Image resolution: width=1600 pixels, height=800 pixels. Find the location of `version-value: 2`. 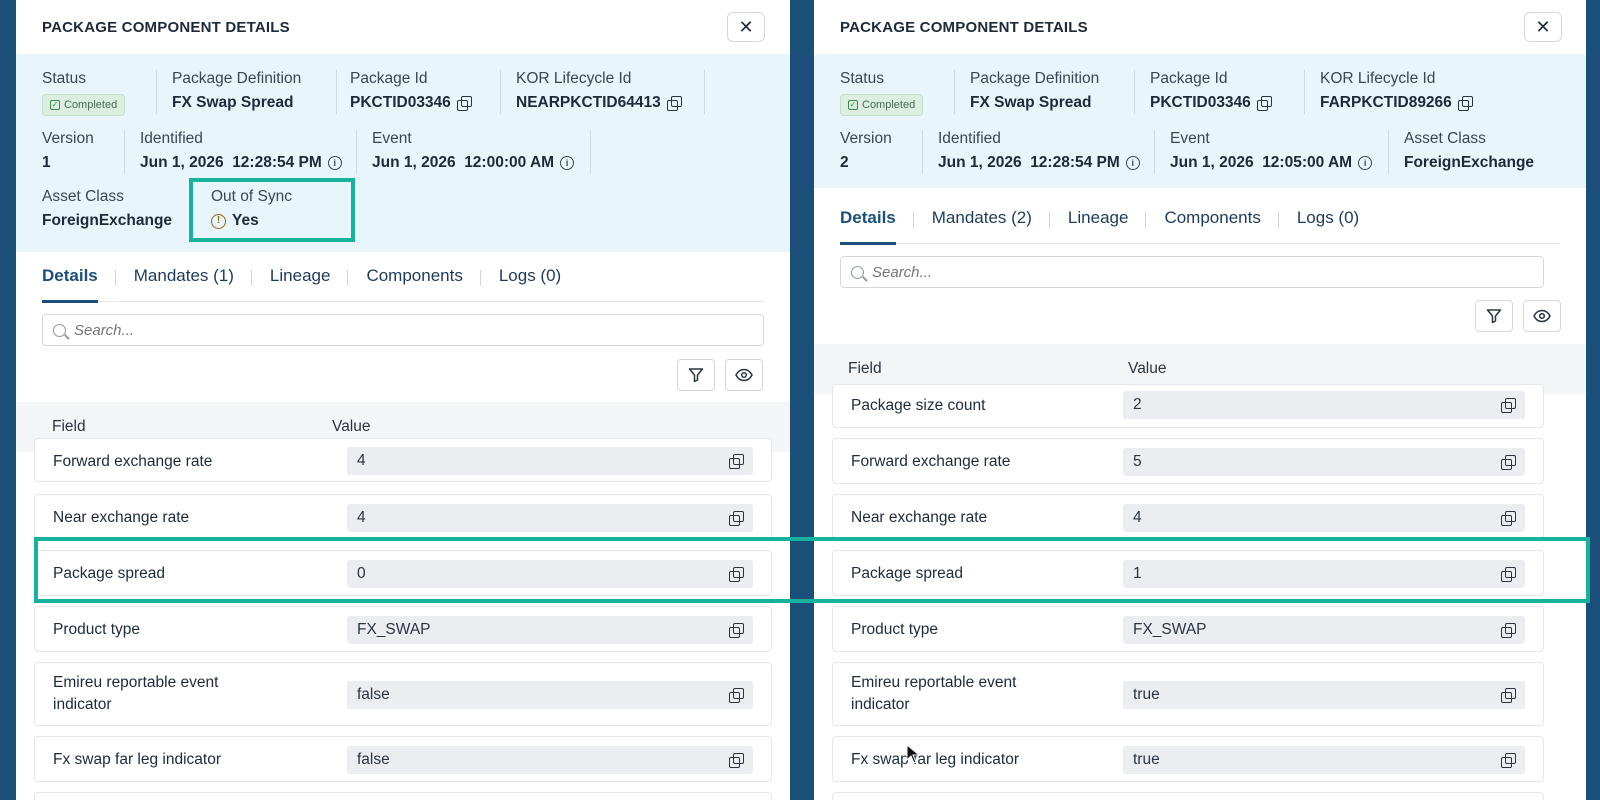

version-value: 2 is located at coordinates (844, 162).